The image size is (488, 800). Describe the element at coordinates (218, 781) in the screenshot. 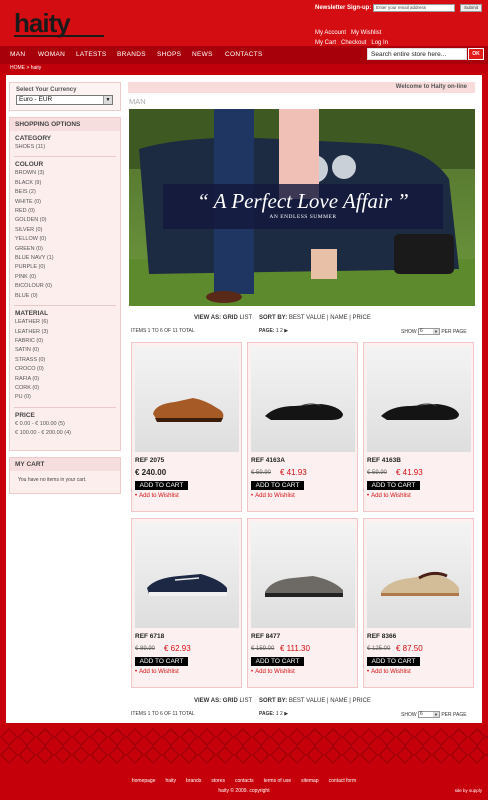

I see `footer-link: stores` at that location.